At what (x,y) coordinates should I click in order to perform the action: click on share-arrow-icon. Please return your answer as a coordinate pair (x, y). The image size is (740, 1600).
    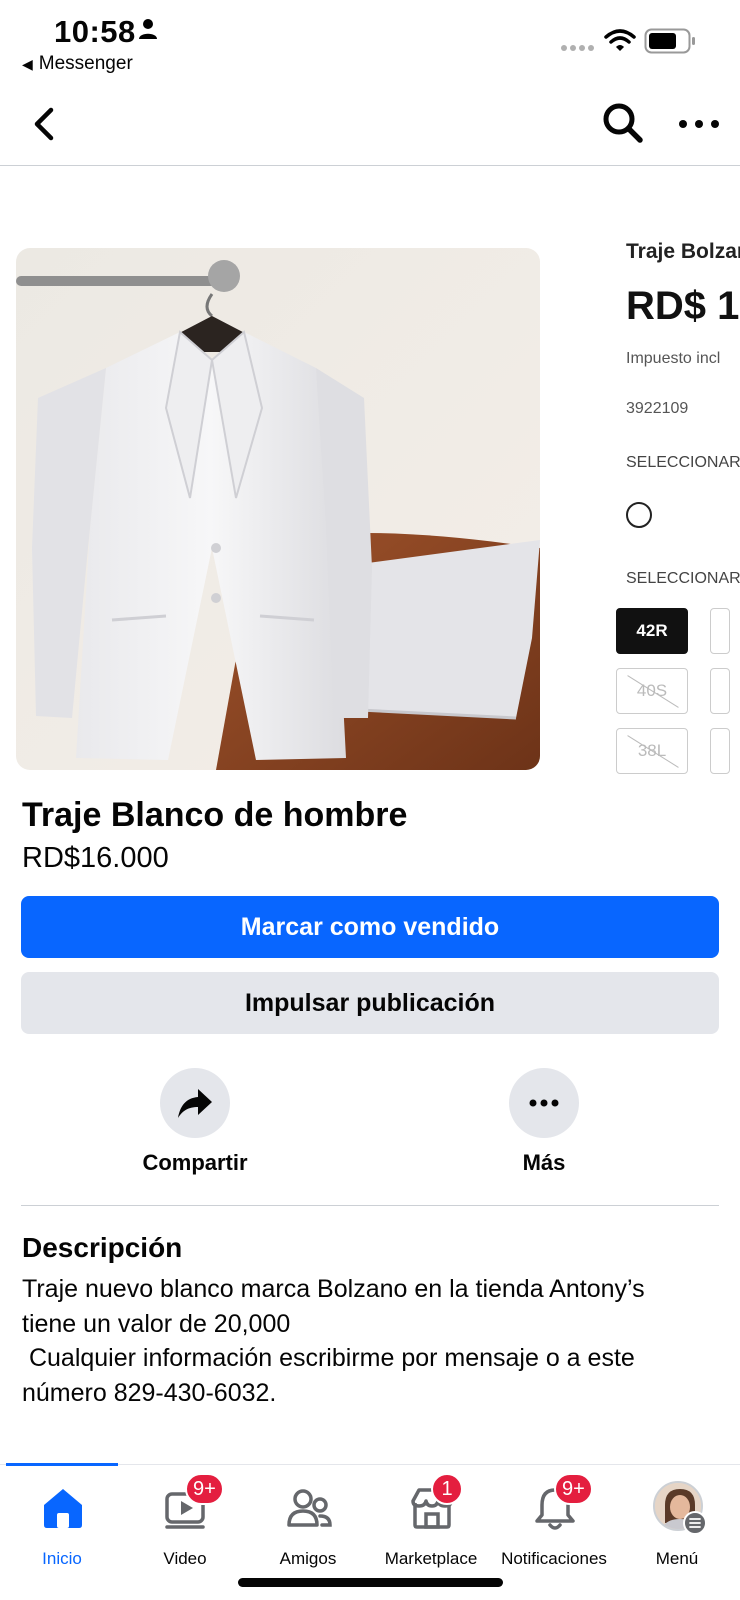
    Looking at the image, I should click on (195, 1103).